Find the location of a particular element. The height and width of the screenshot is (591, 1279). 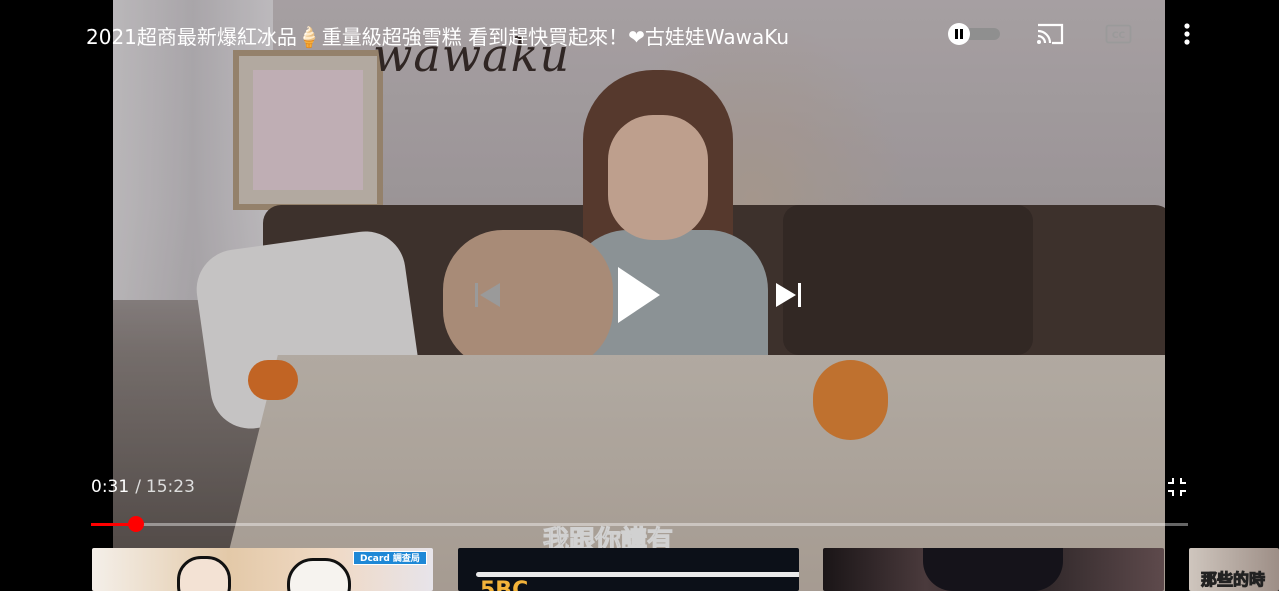

cc-icon: CC is located at coordinates (1118, 34).